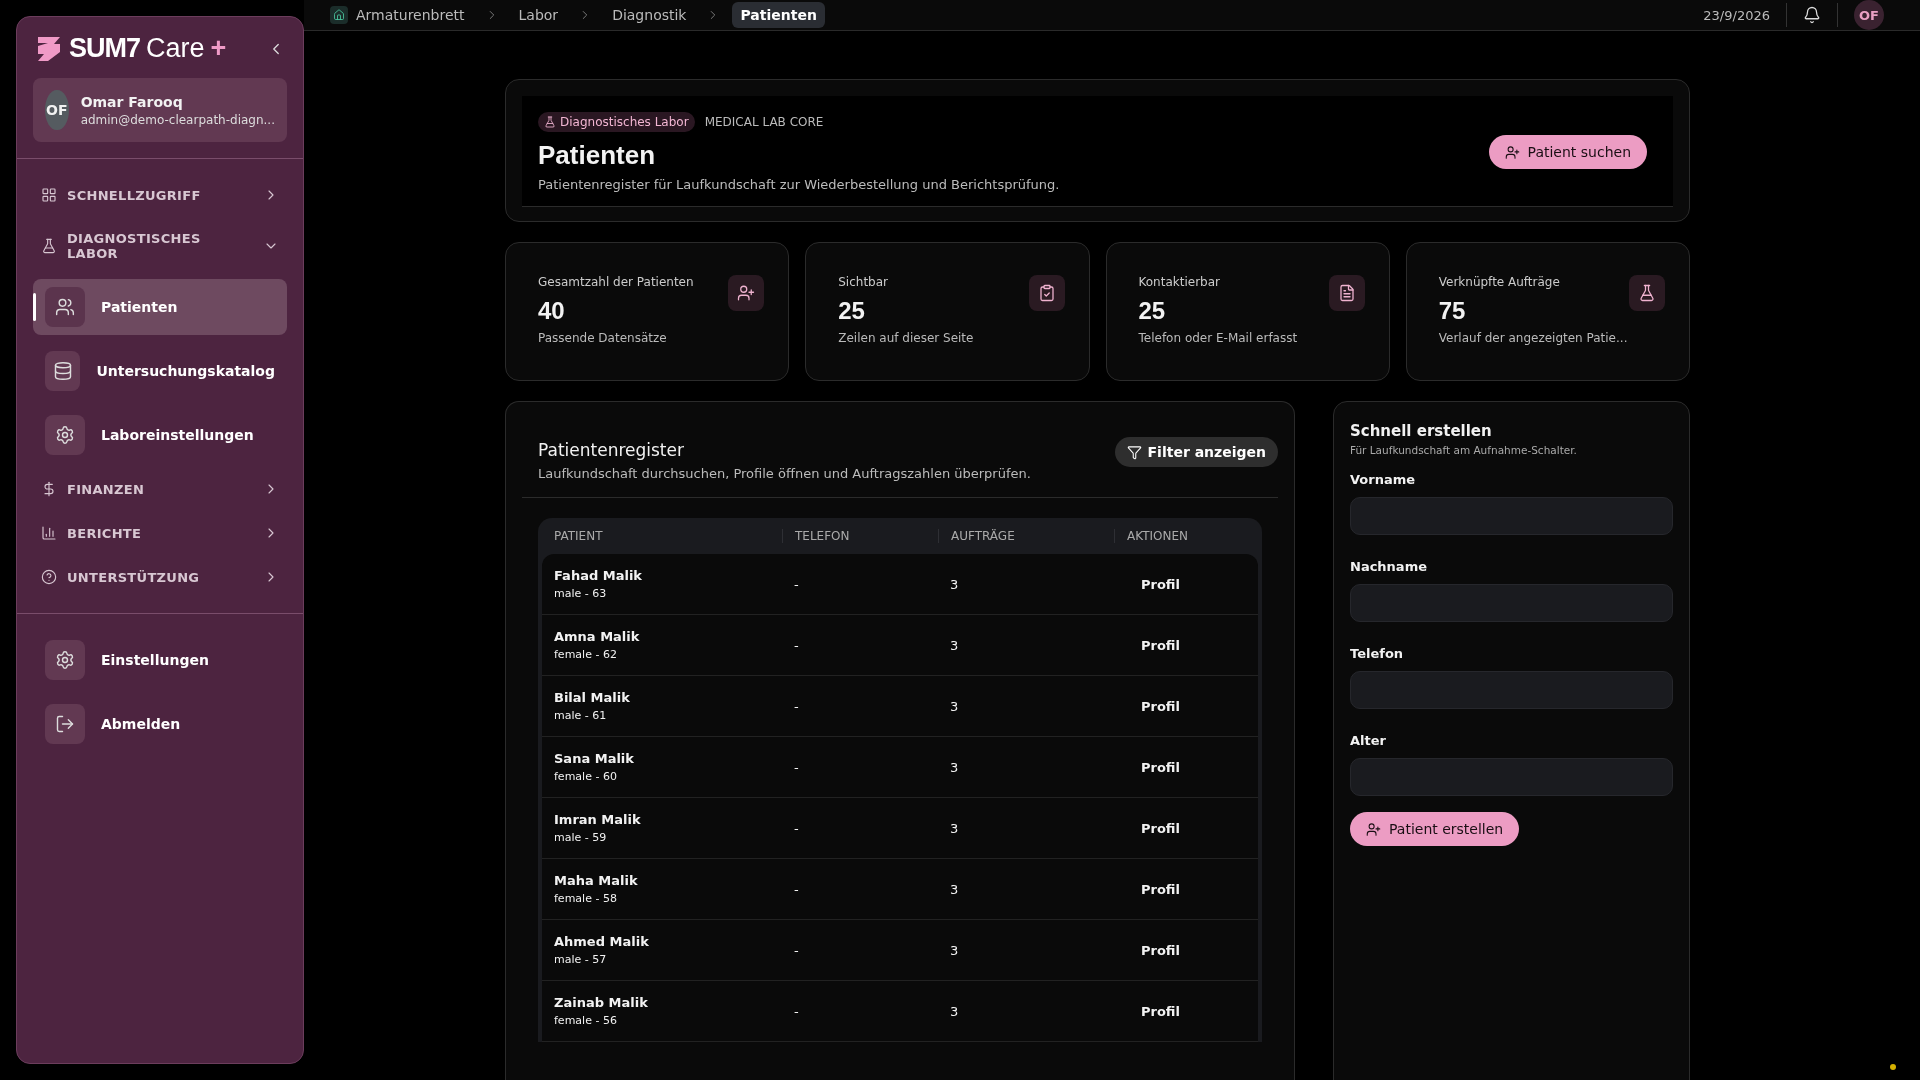 This screenshot has width=1920, height=1080. Describe the element at coordinates (1736, 15) in the screenshot. I see `date-label: 23/9/2026` at that location.